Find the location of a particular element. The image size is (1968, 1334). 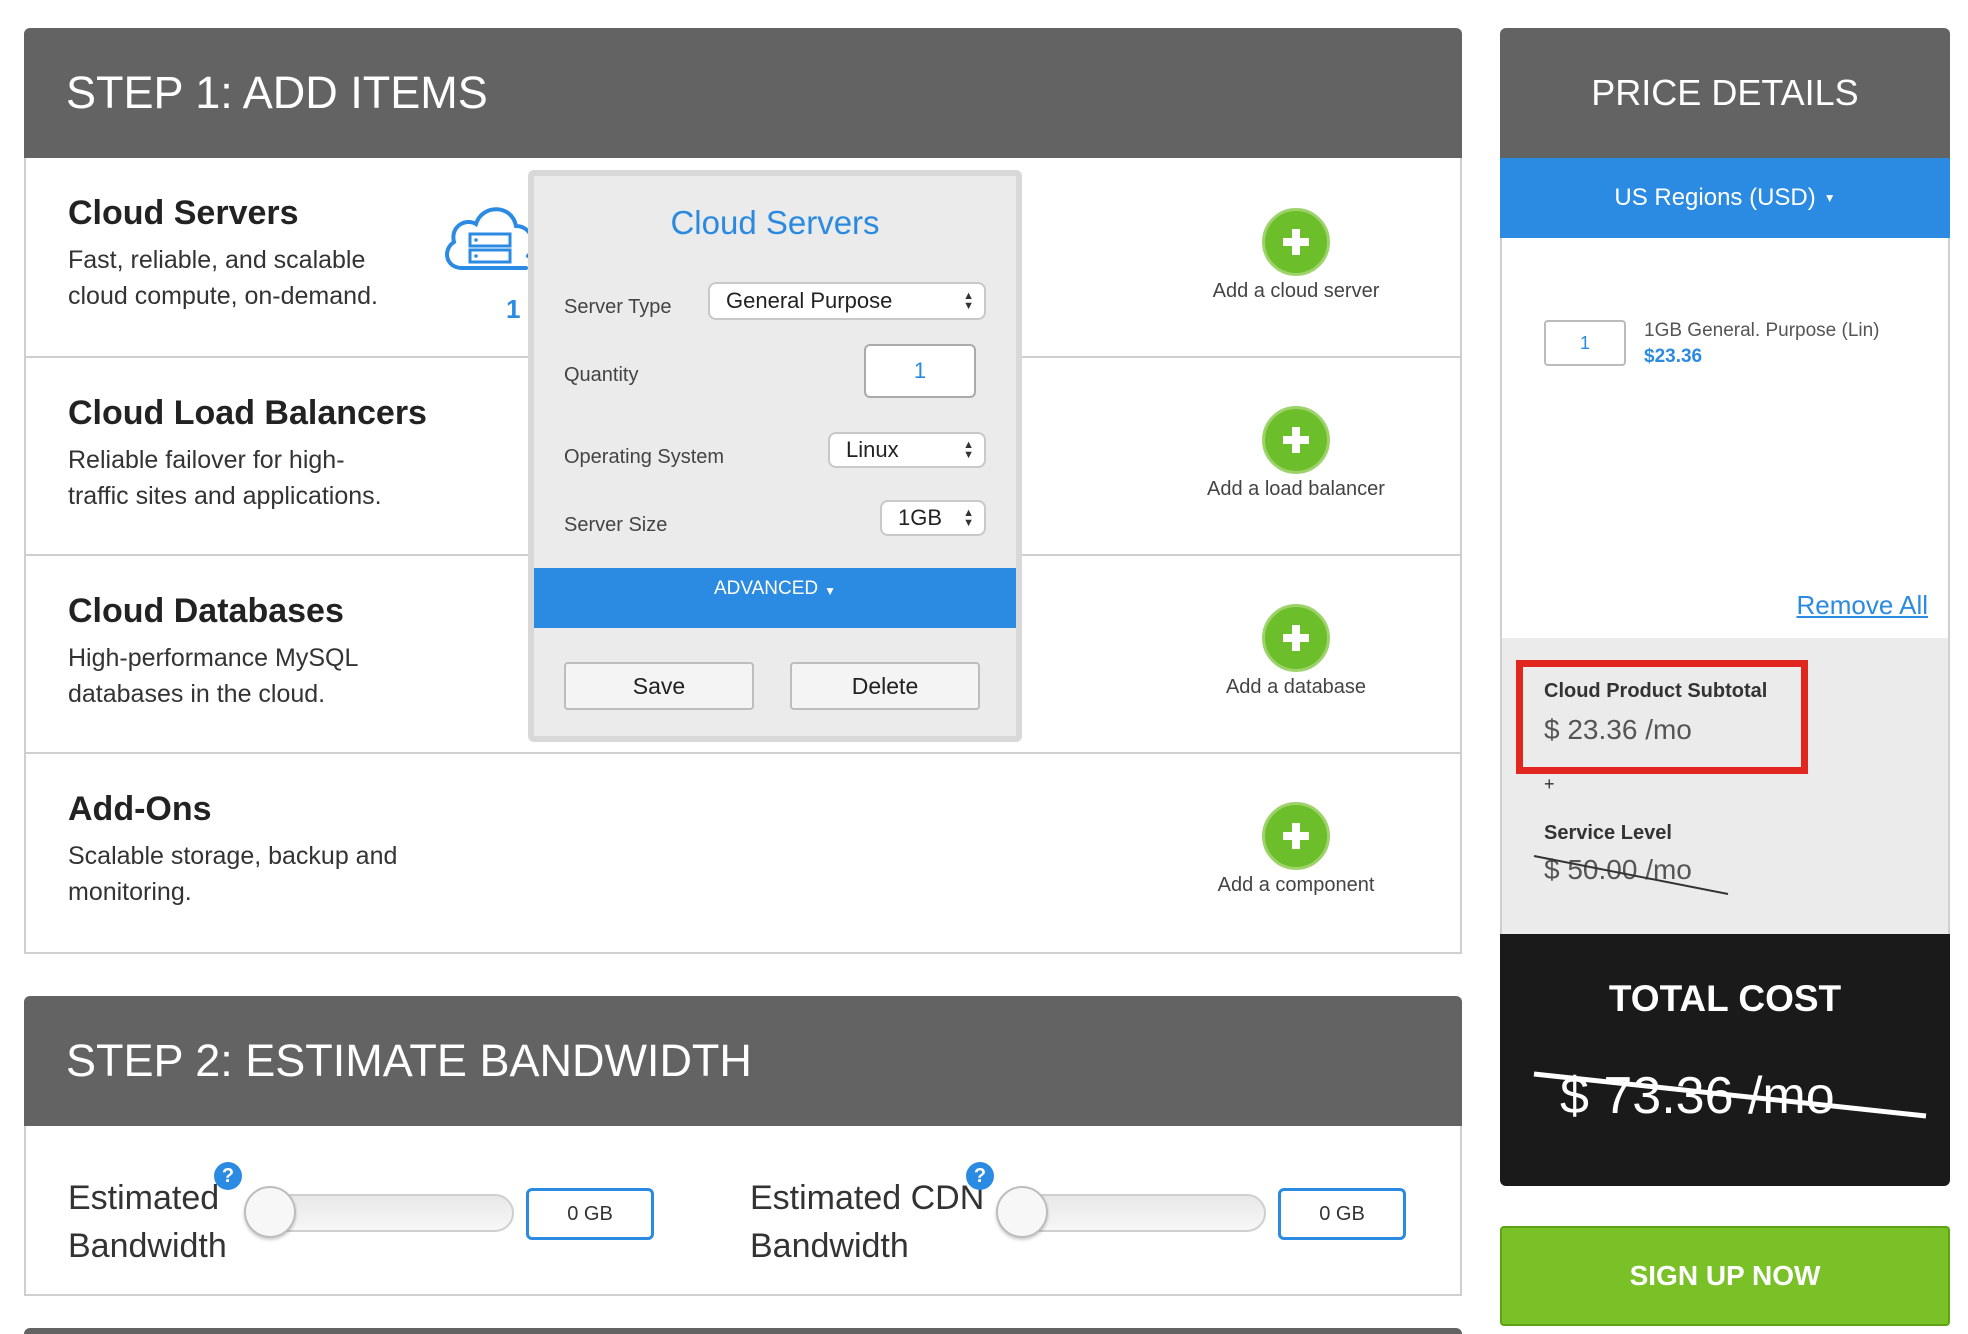

service-level-label: Service Level is located at coordinates (1608, 833).